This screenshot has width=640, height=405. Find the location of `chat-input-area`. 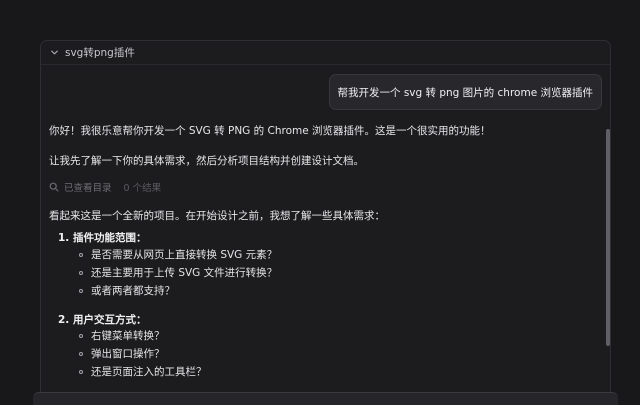

chat-input-area is located at coordinates (325, 398).